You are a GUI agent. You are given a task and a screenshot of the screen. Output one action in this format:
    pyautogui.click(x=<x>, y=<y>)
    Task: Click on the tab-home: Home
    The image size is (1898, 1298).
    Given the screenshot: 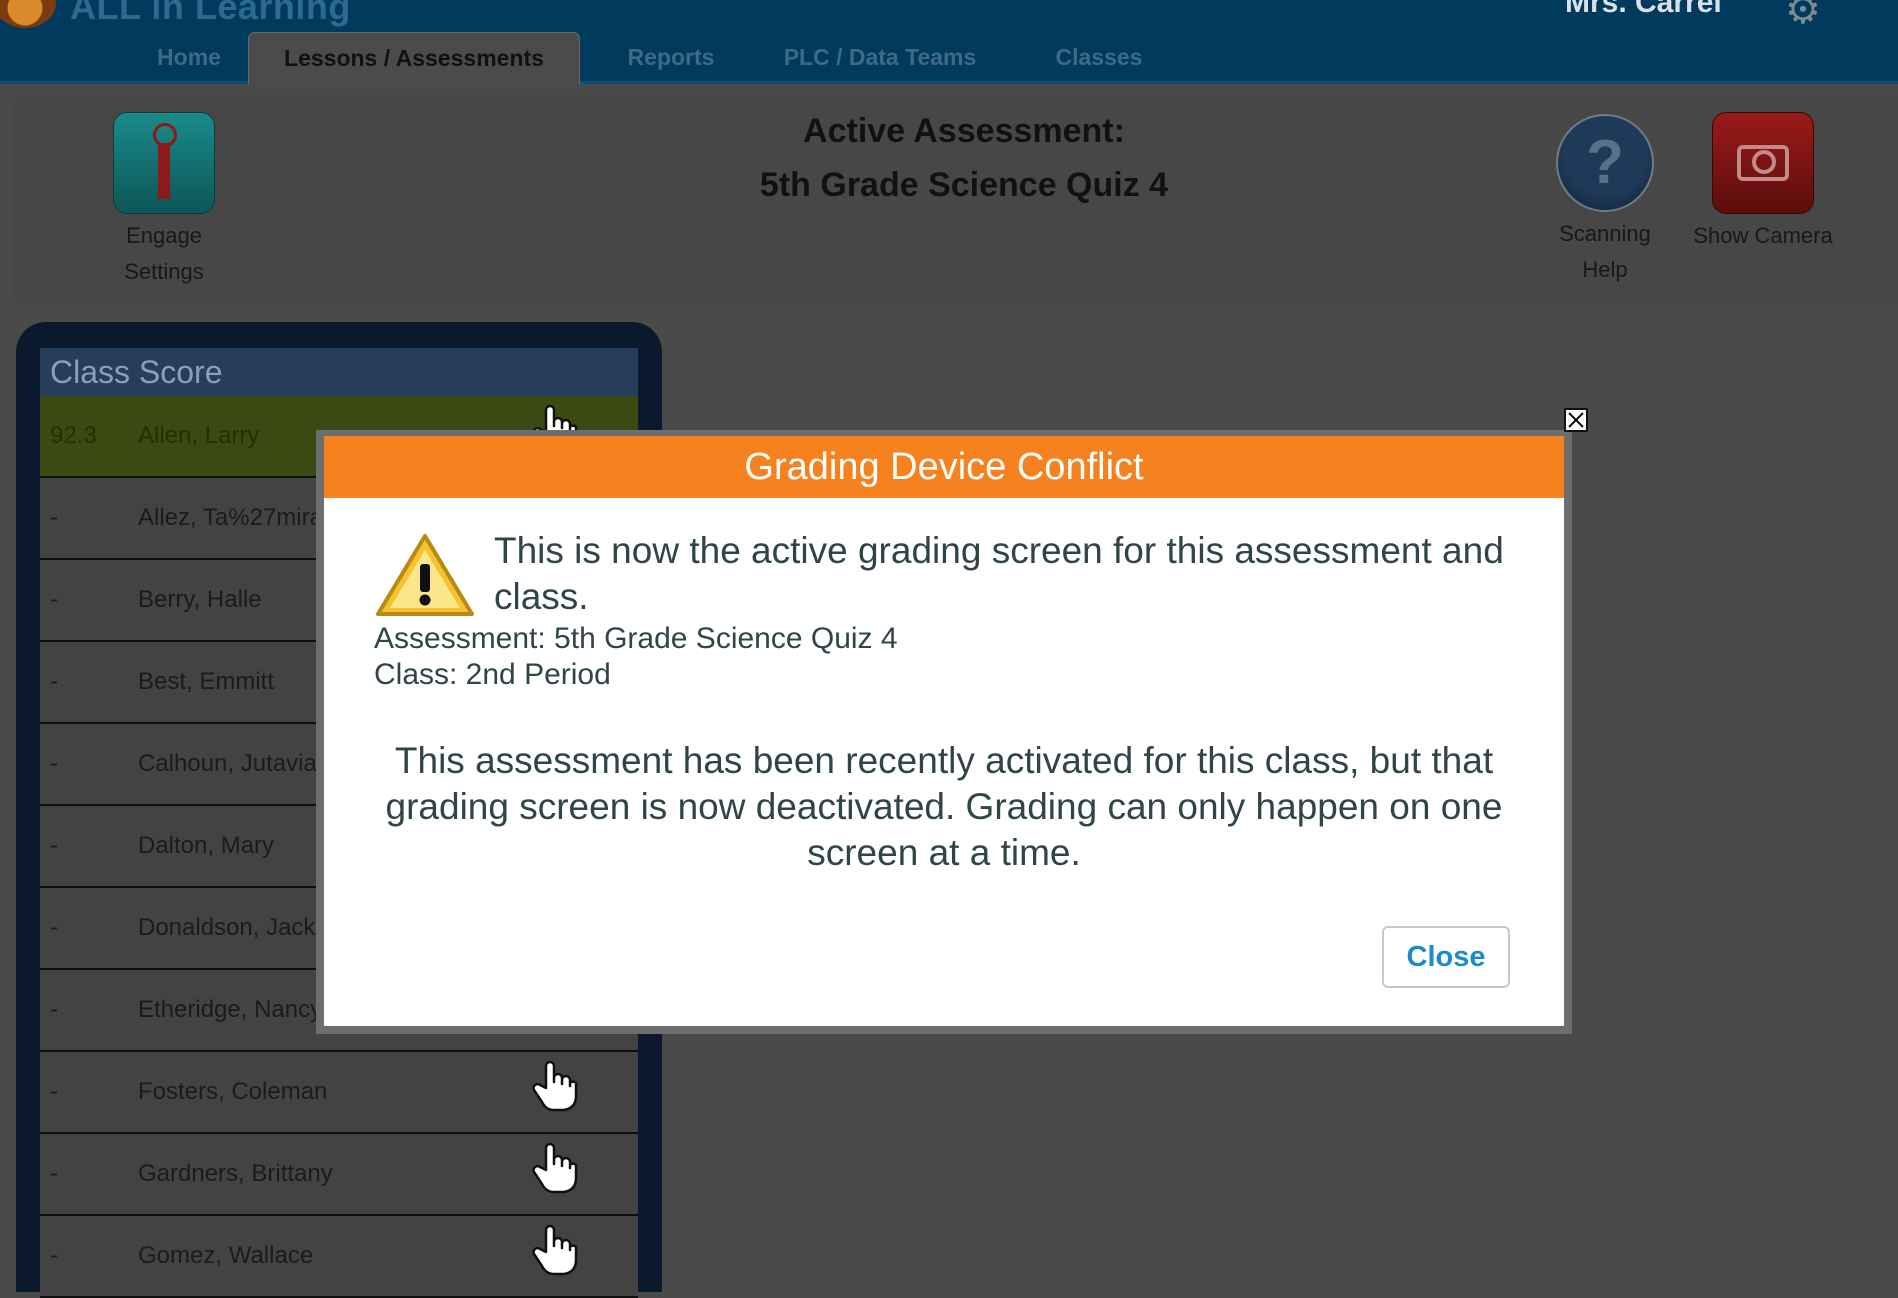 What is the action you would take?
    pyautogui.click(x=189, y=58)
    